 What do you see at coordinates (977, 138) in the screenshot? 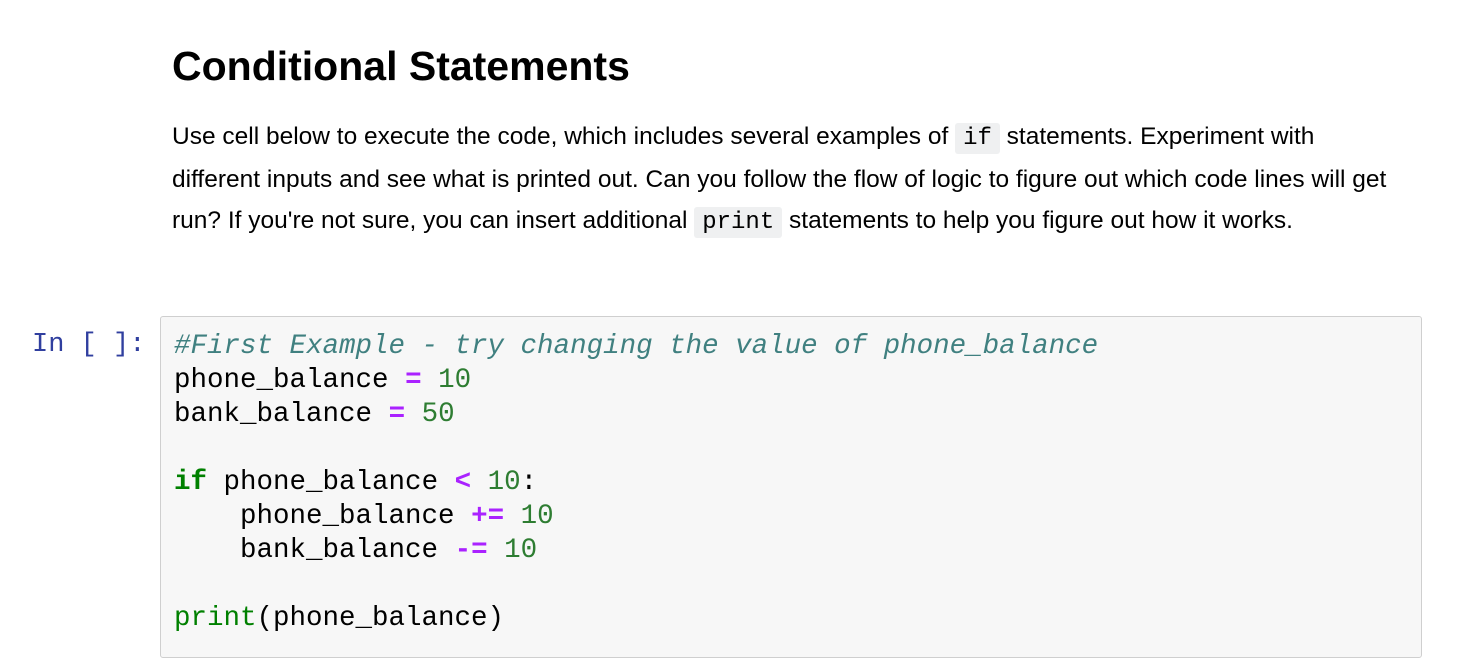
I see `inline-code-if: if` at bounding box center [977, 138].